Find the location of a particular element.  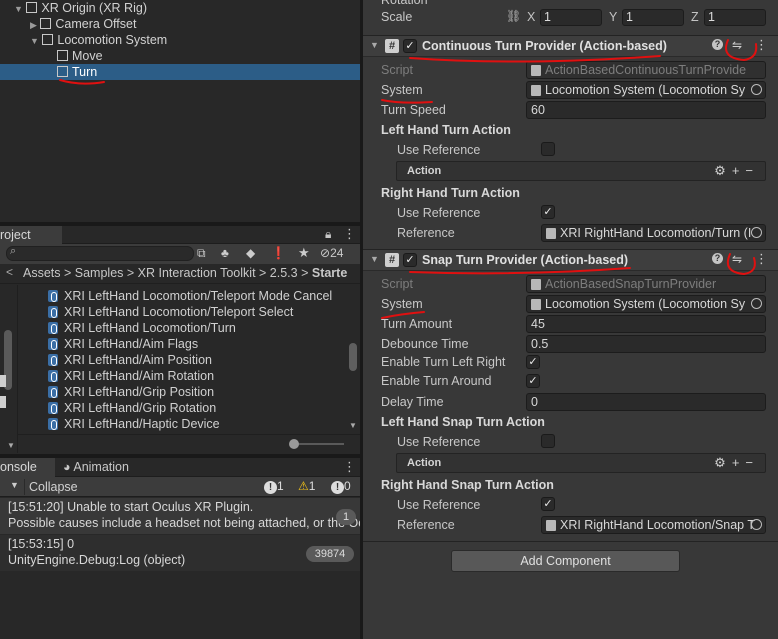

annotation-underline-snap-system is located at coordinates (403, 315).